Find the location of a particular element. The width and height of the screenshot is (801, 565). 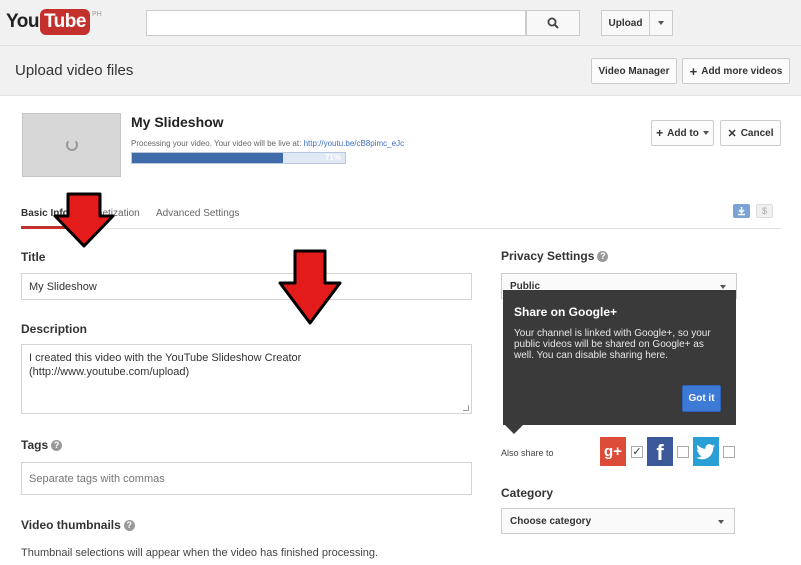

search-icon is located at coordinates (553, 23).